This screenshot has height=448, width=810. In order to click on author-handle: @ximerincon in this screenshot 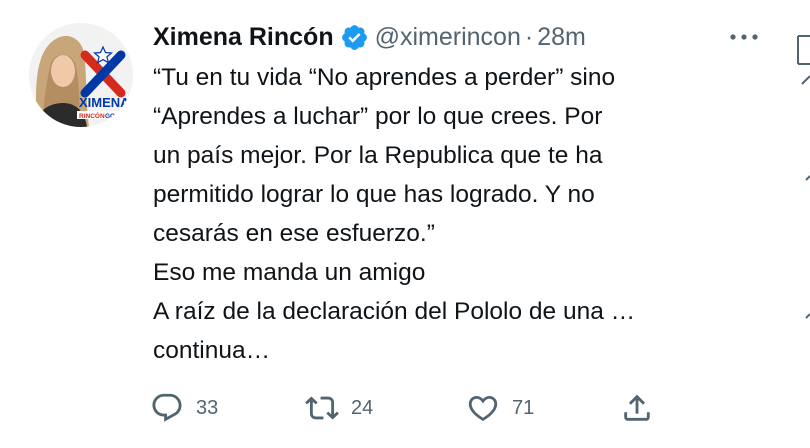, I will do `click(448, 37)`.